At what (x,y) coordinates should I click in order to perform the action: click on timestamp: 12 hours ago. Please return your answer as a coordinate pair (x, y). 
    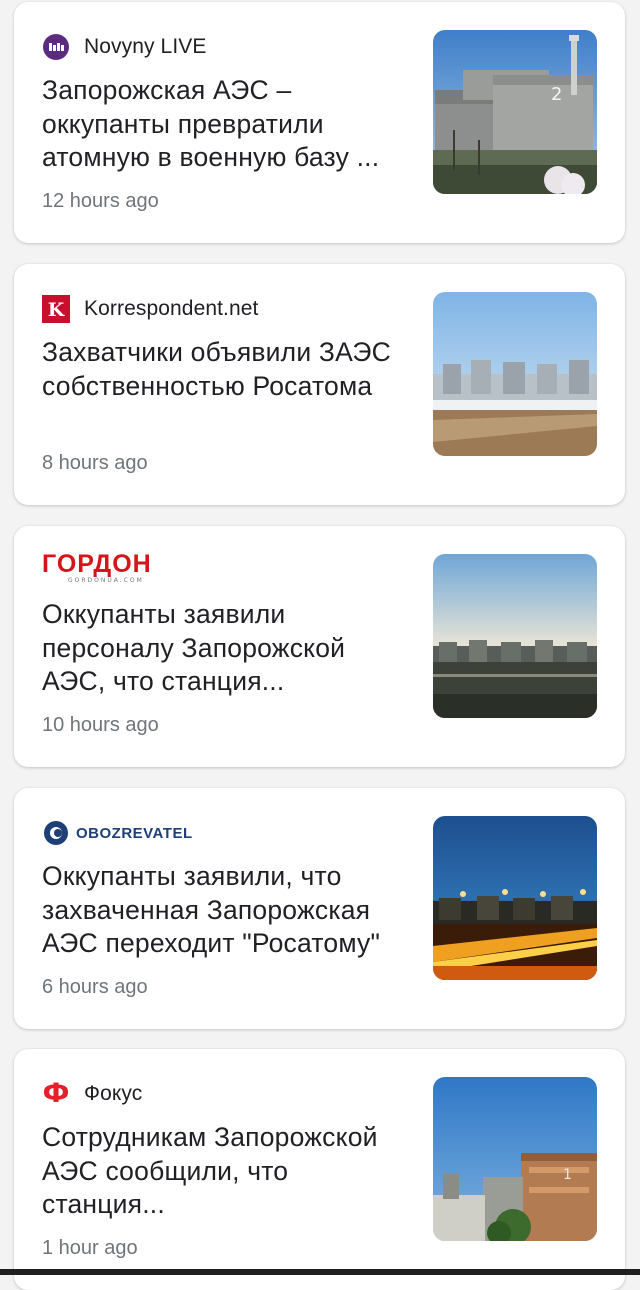
    Looking at the image, I should click on (100, 201).